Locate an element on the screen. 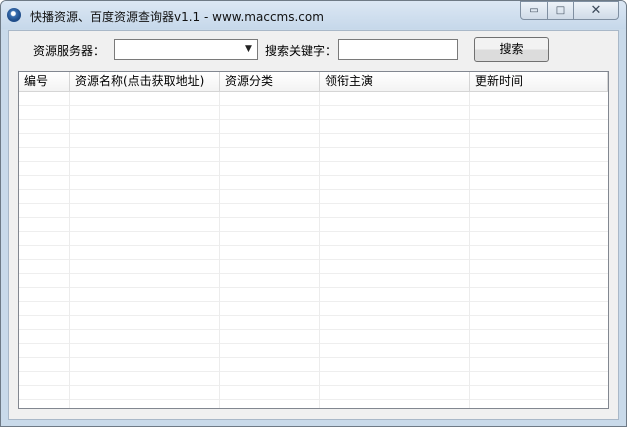 The width and height of the screenshot is (627, 427). column-header-id: 编号 is located at coordinates (44, 81).